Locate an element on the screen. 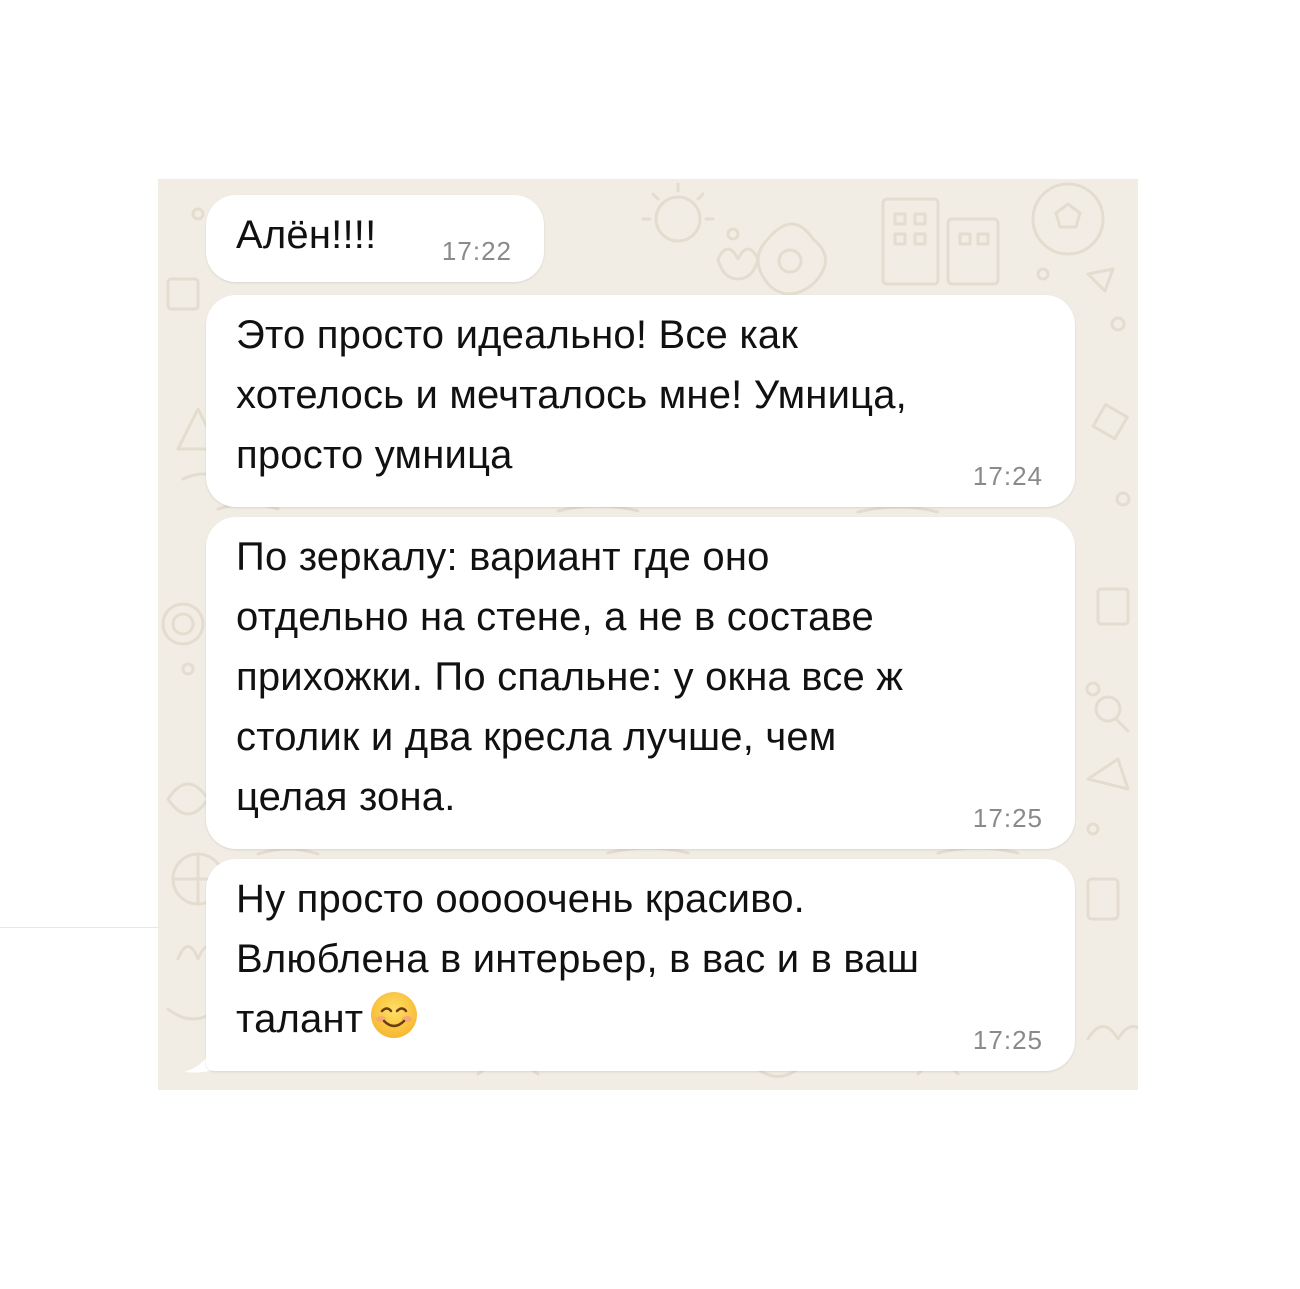 The image size is (1300, 1289). divider-line is located at coordinates (79, 927).